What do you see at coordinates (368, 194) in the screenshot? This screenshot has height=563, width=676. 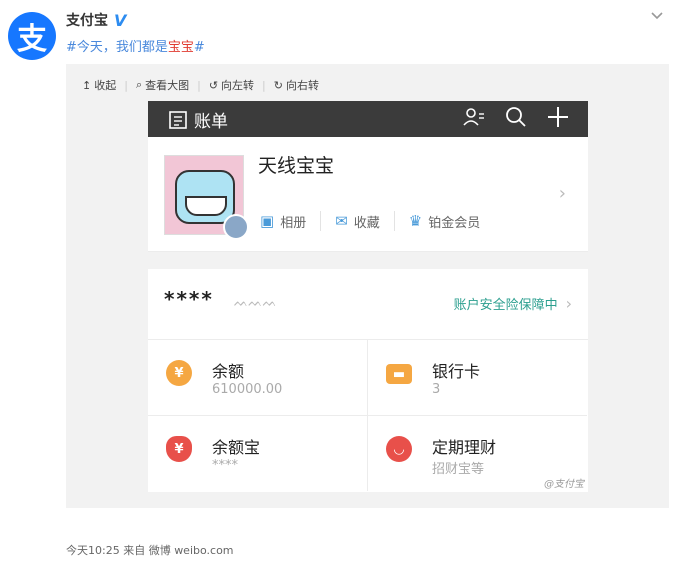 I see `profile-card: 天线宝宝 › ▣ 相册 ✉ 收藏 ♛ 铂金会员` at bounding box center [368, 194].